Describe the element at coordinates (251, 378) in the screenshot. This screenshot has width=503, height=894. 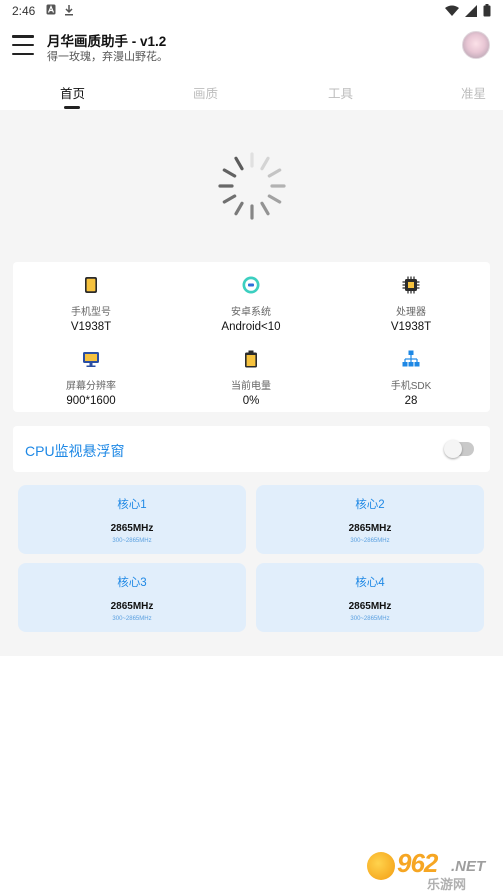
I see `info-item-battery: 当前电量 0%` at that location.